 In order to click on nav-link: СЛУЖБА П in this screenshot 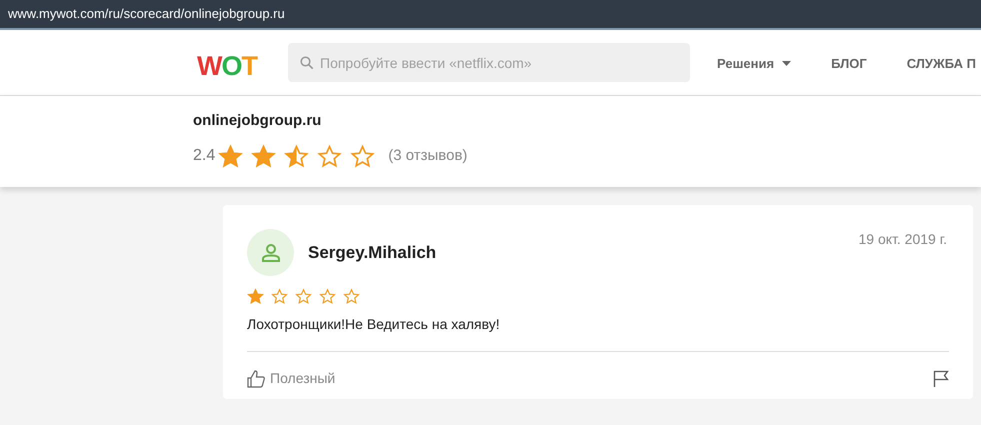, I will do `click(941, 64)`.